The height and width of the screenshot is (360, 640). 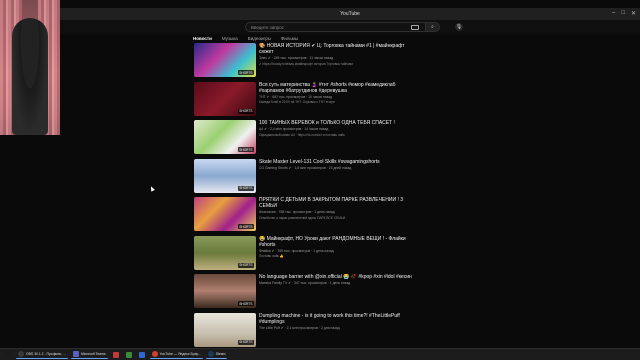 I want to click on steam-icon, so click(x=210, y=354).